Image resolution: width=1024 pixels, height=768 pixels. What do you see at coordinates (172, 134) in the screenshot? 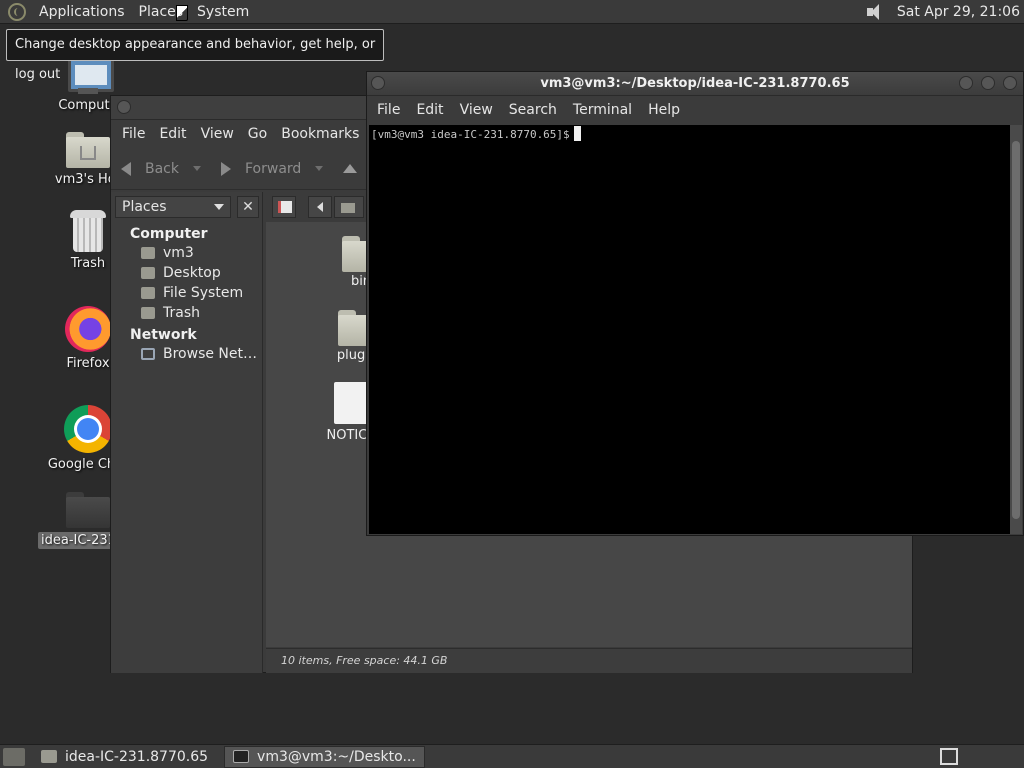
I see `fm-menu-edit: Edit` at bounding box center [172, 134].